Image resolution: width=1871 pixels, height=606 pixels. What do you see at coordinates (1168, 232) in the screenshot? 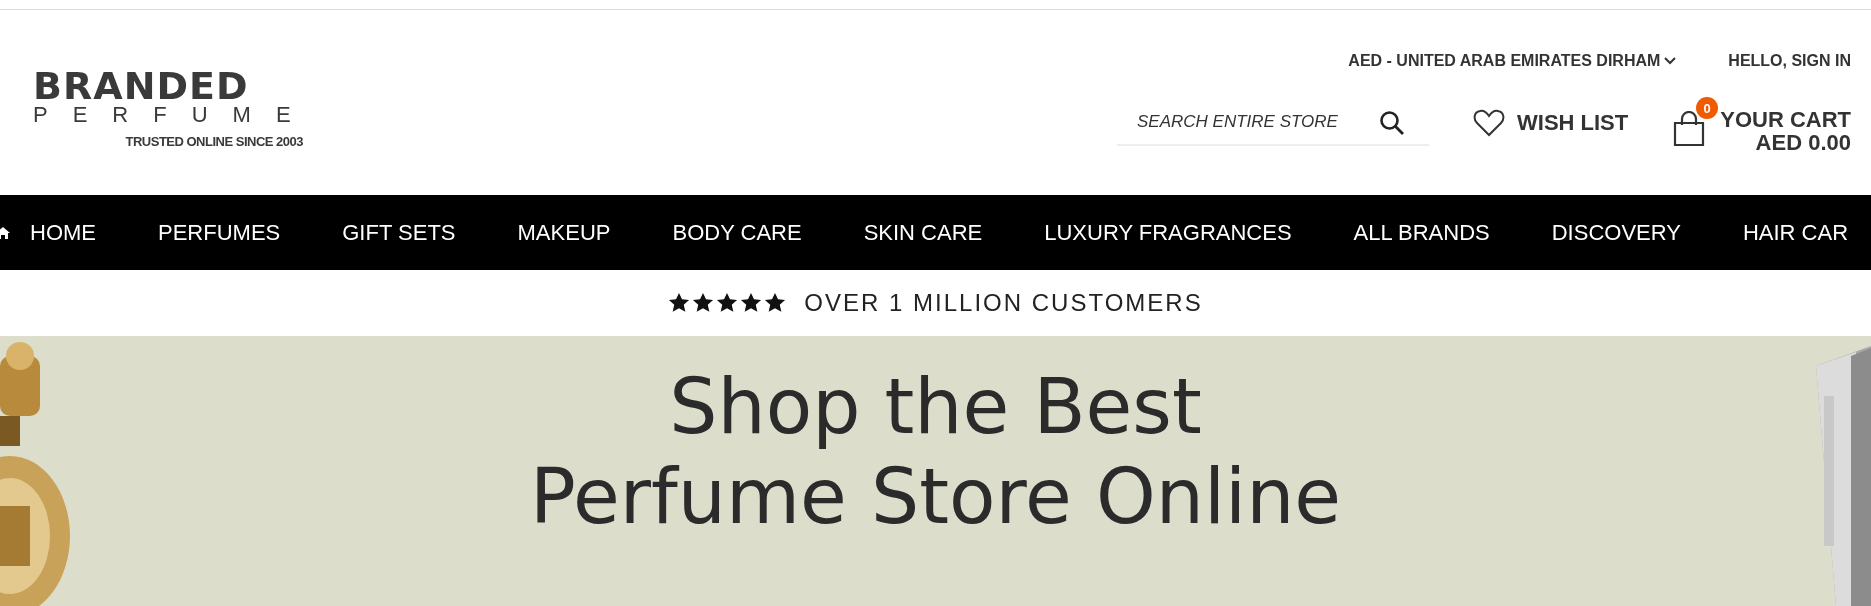
I see `nav-link: LUXURY FRAGRANCES` at bounding box center [1168, 232].